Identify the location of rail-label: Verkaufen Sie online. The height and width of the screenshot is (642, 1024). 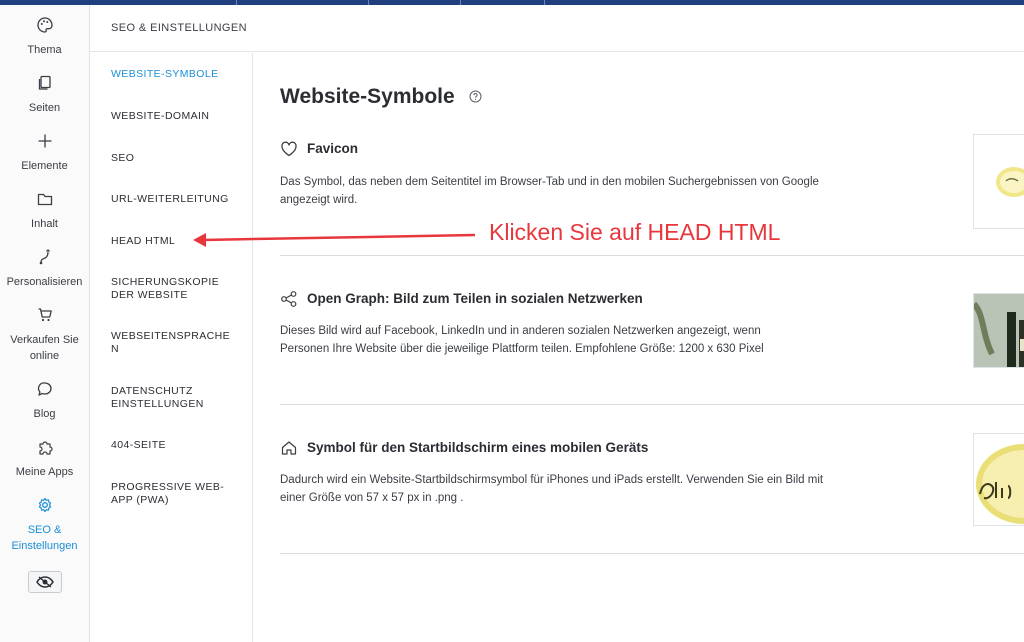
(44, 348).